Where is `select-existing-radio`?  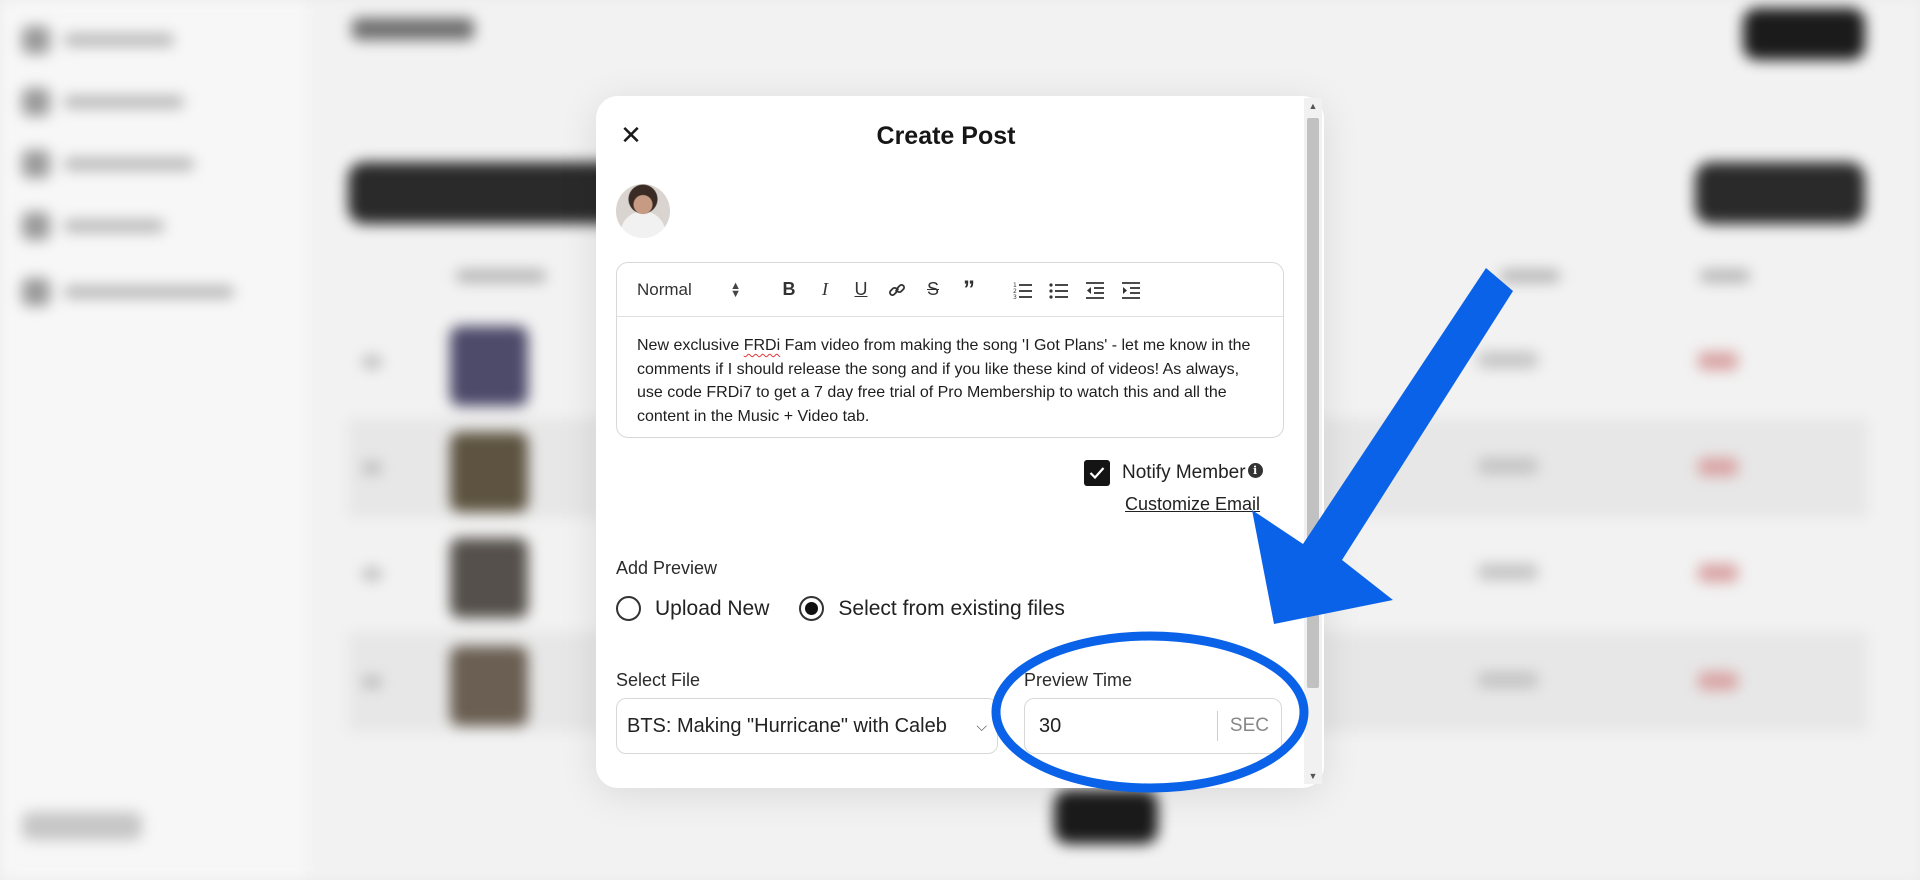
select-existing-radio is located at coordinates (812, 608).